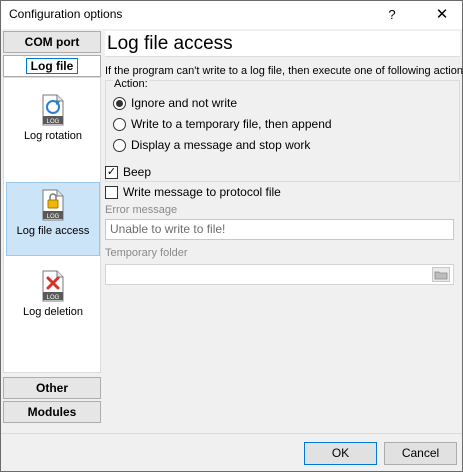 The width and height of the screenshot is (463, 472). I want to click on radio-button-selected, so click(119, 103).